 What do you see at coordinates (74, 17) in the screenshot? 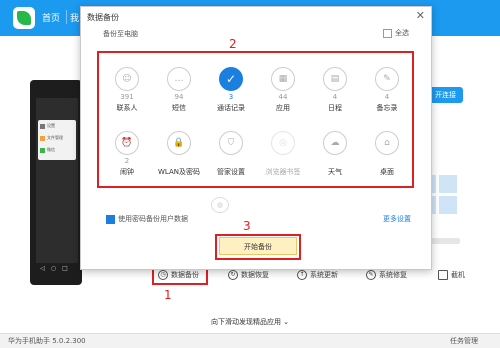
I see `tab-my: 我` at bounding box center [74, 17].